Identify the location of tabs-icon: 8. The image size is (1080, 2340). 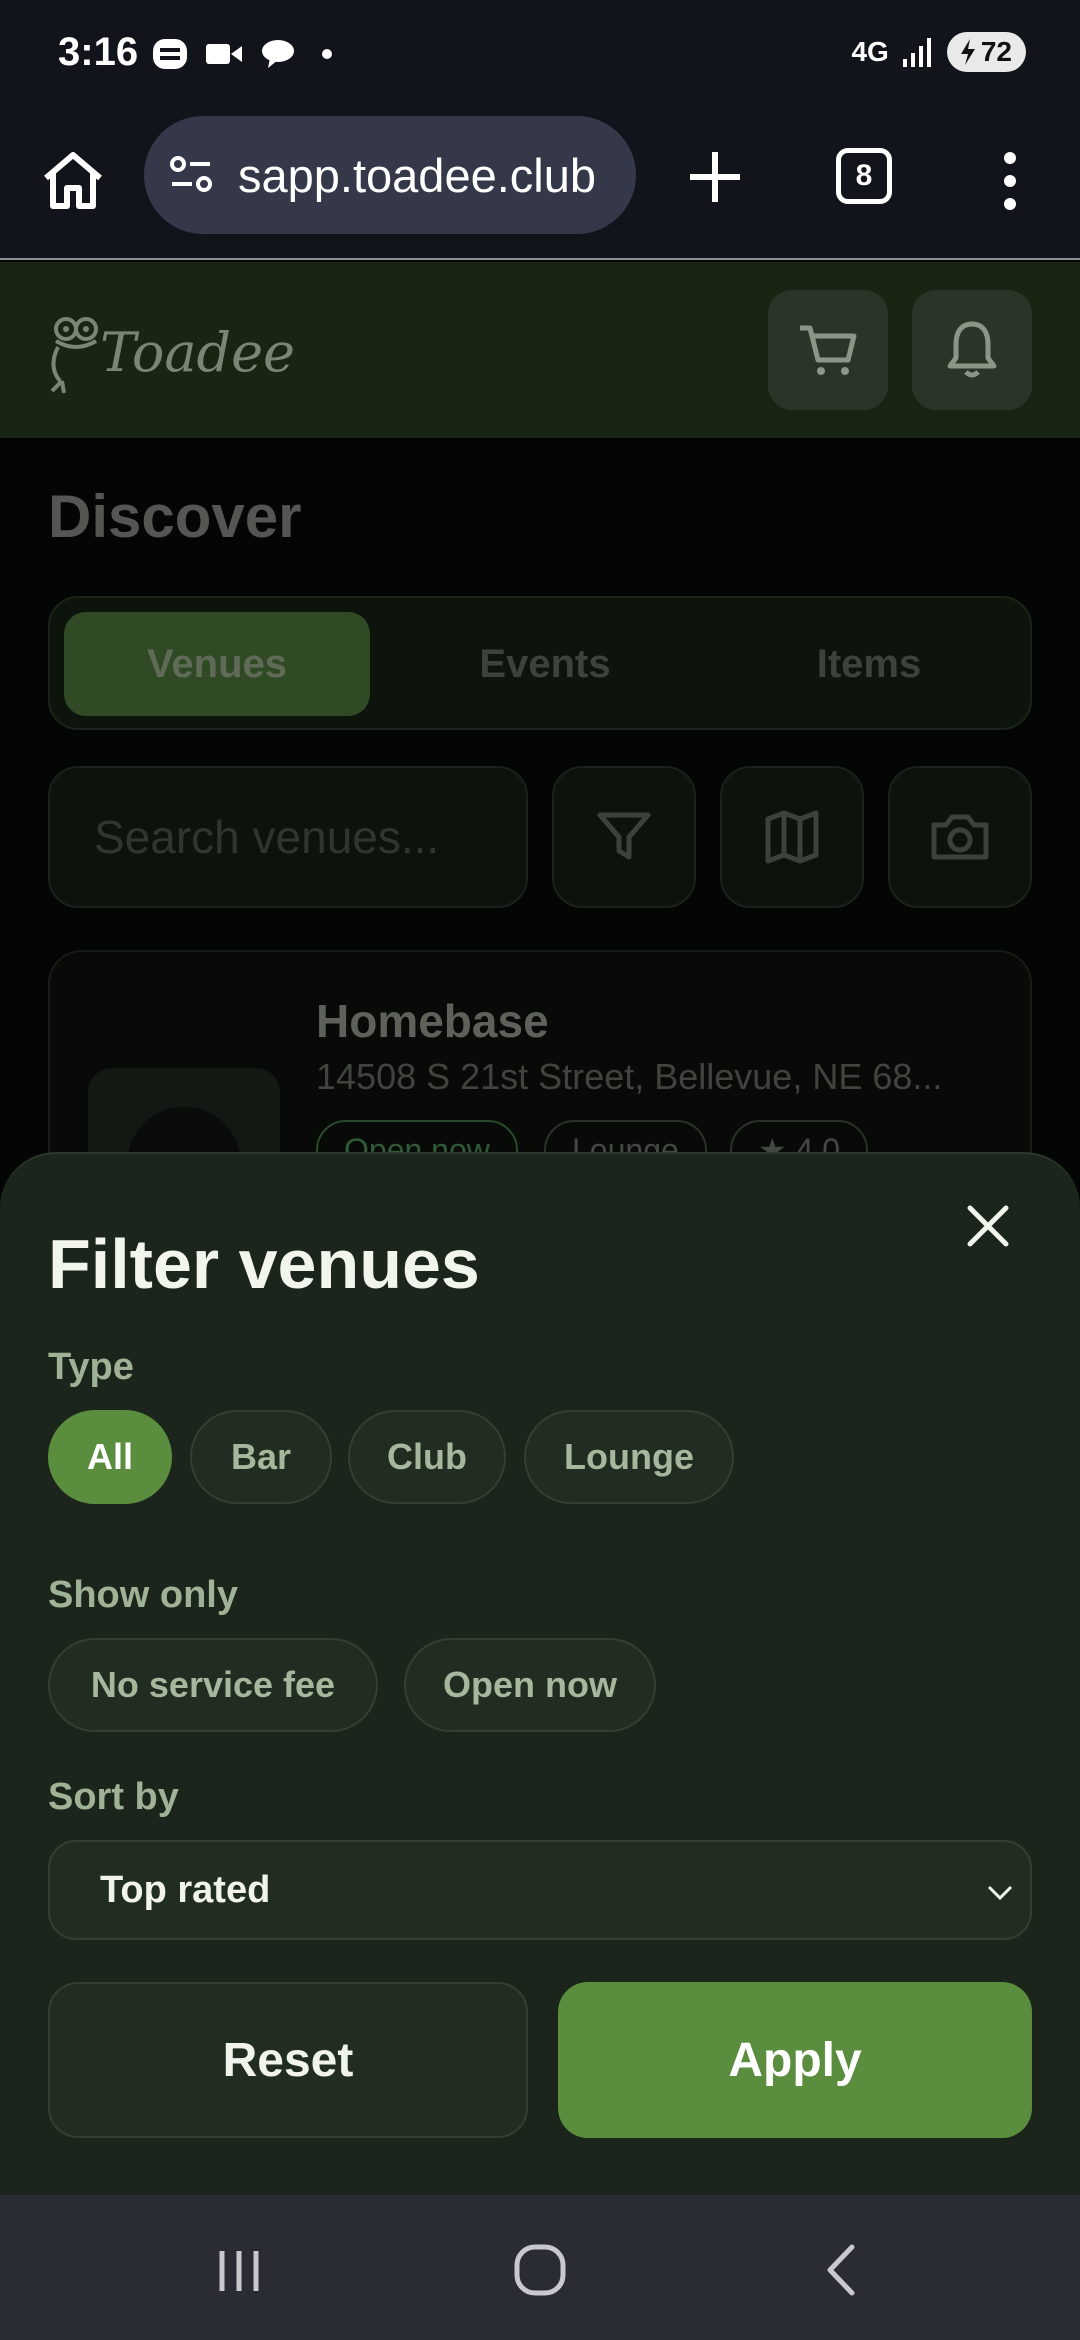
(864, 176).